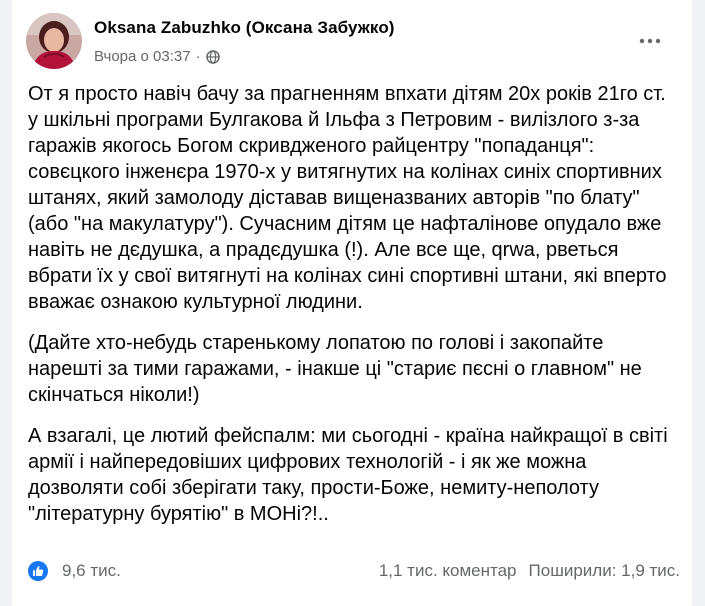 Image resolution: width=705 pixels, height=606 pixels. I want to click on author-avatar, so click(54, 41).